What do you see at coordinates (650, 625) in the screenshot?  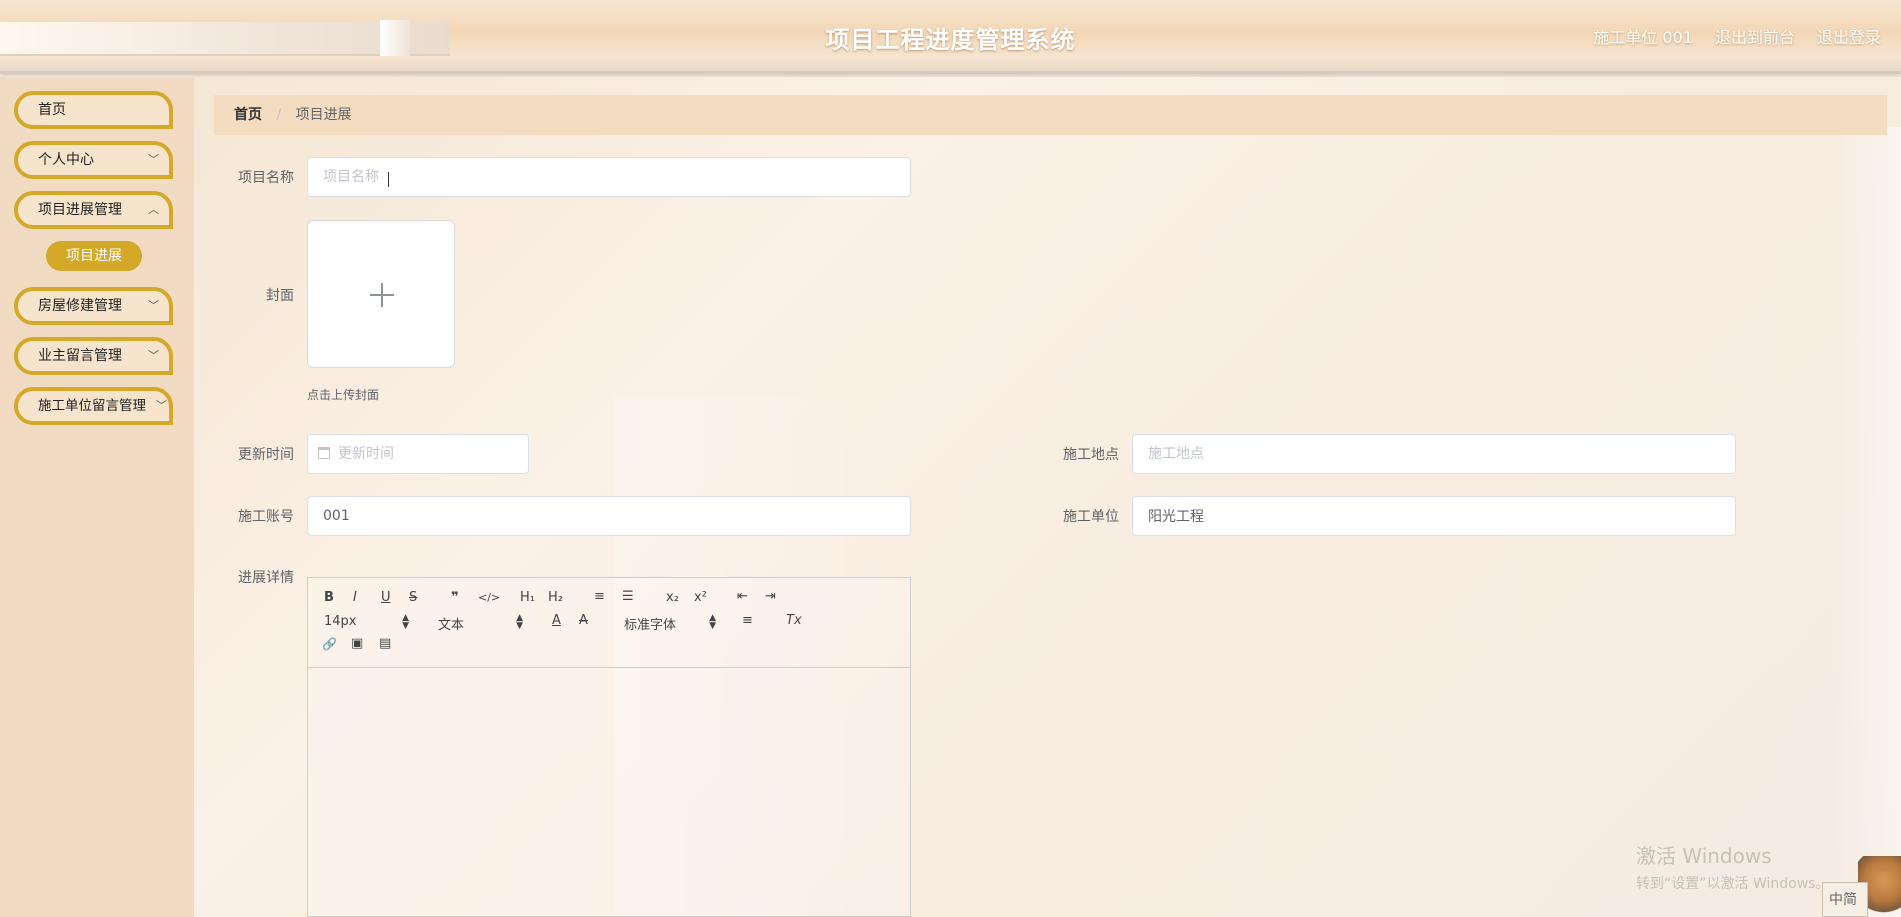 I see `font-family-value: 标准字体` at bounding box center [650, 625].